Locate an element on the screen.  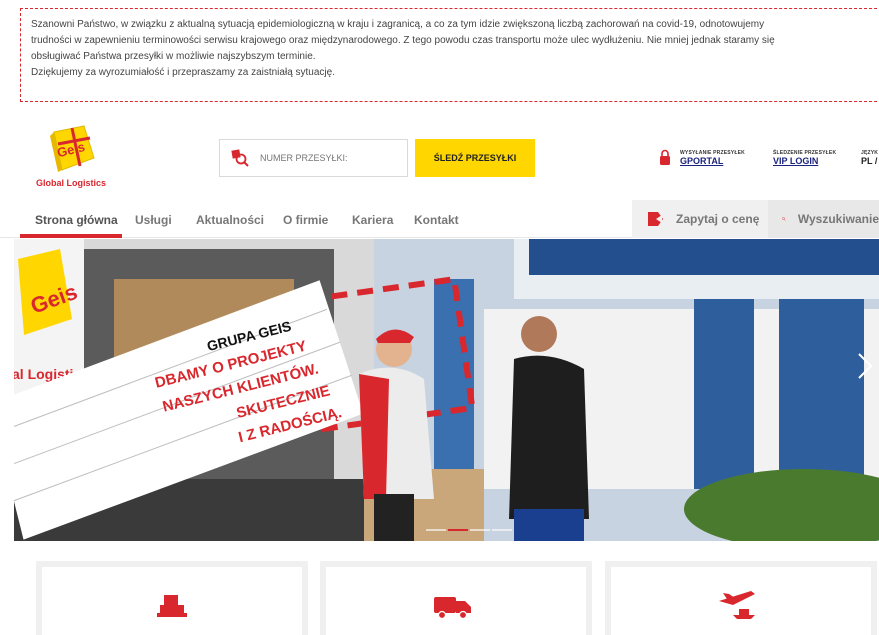
tracking-field is located at coordinates (313, 158).